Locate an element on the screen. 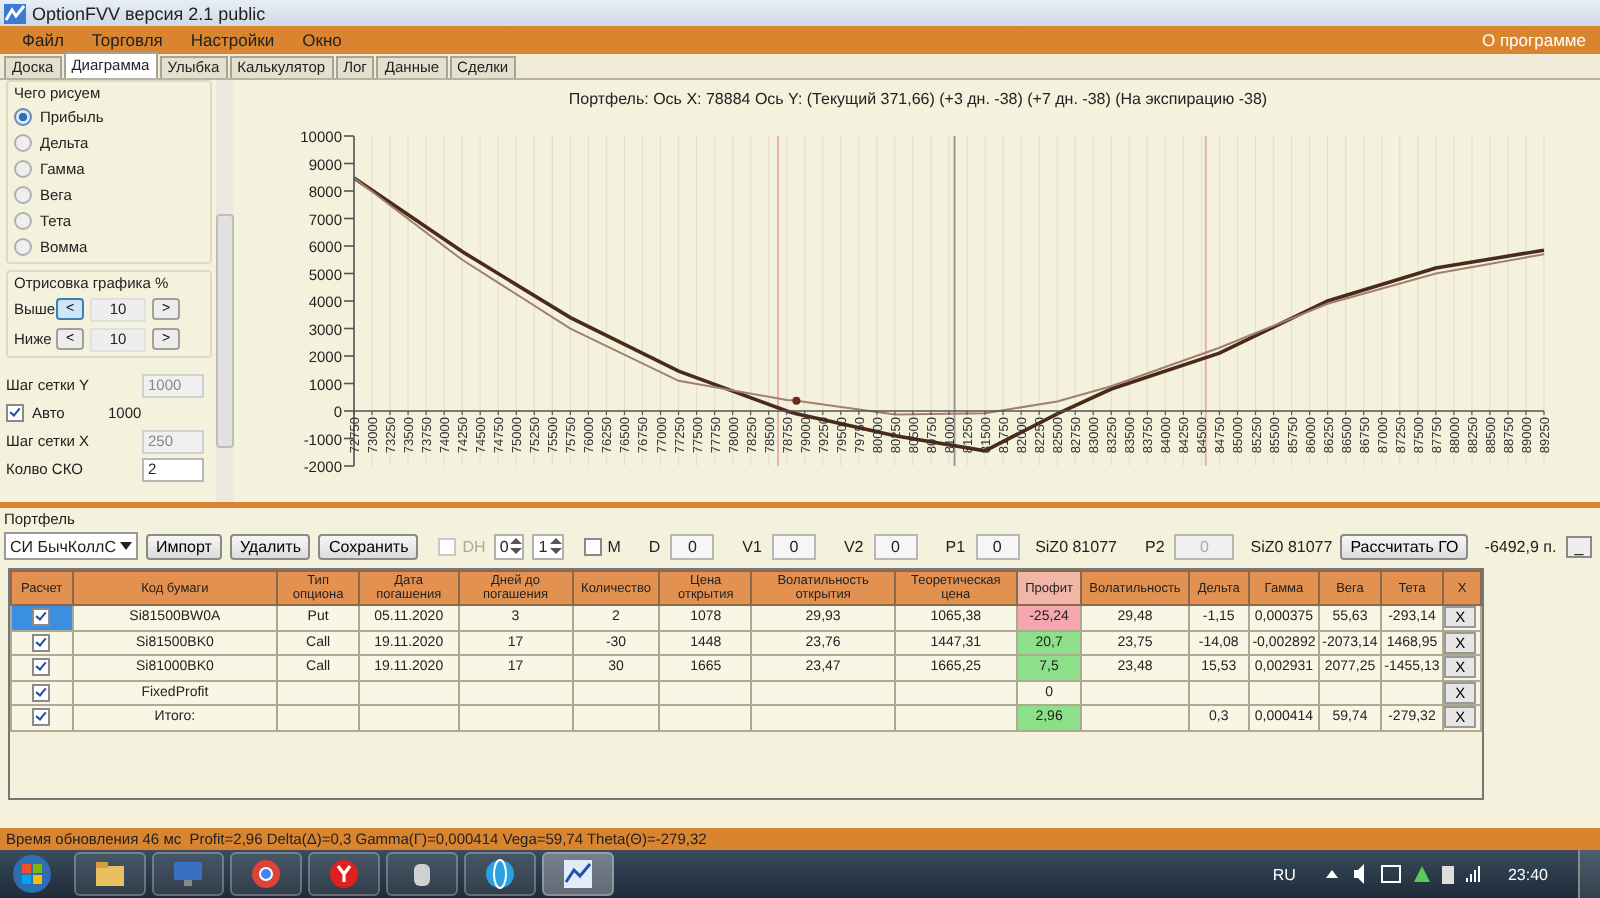  field-label: V1 is located at coordinates (752, 546).